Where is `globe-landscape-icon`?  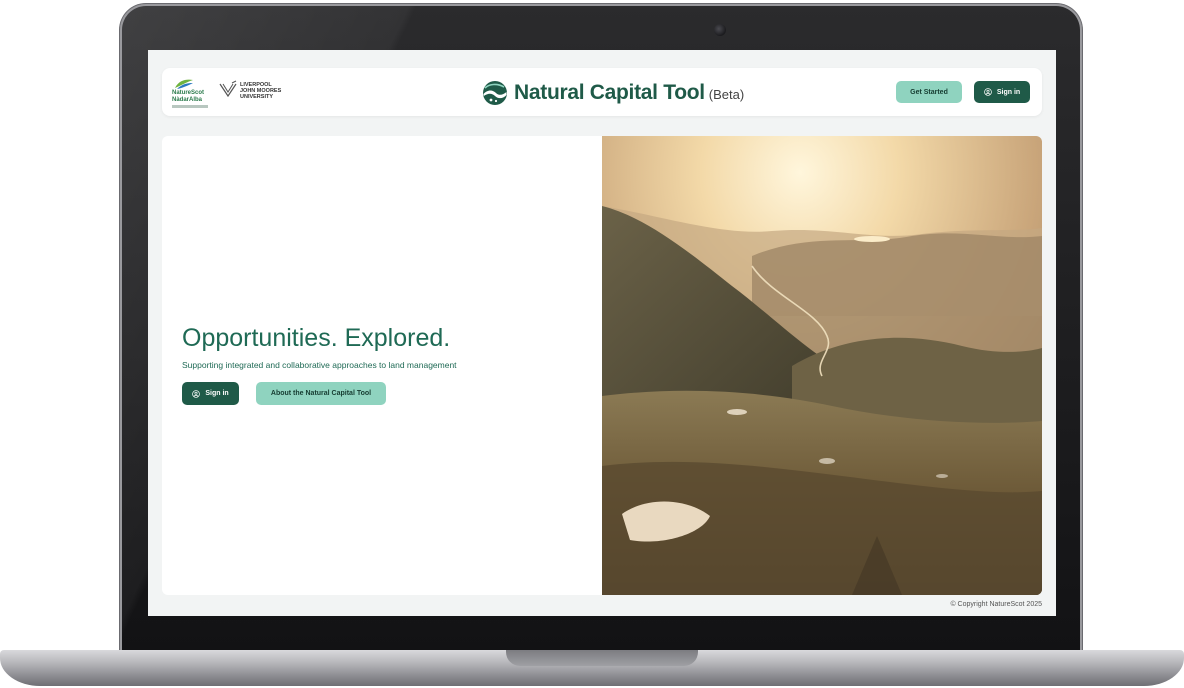 globe-landscape-icon is located at coordinates (495, 93).